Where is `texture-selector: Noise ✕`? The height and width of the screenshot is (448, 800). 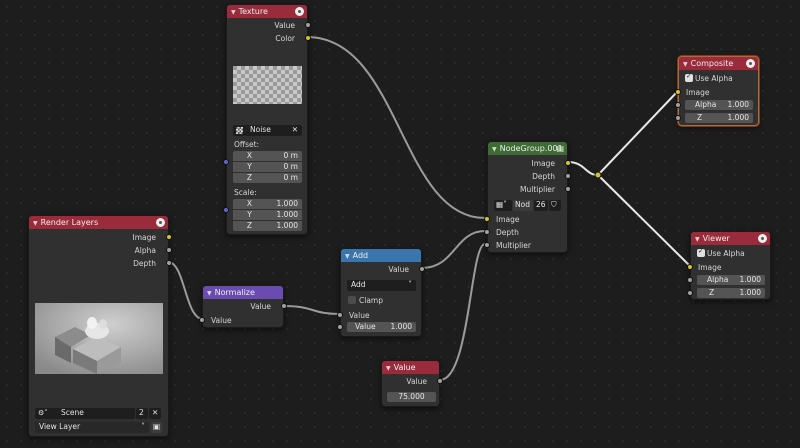 texture-selector: Noise ✕ is located at coordinates (267, 130).